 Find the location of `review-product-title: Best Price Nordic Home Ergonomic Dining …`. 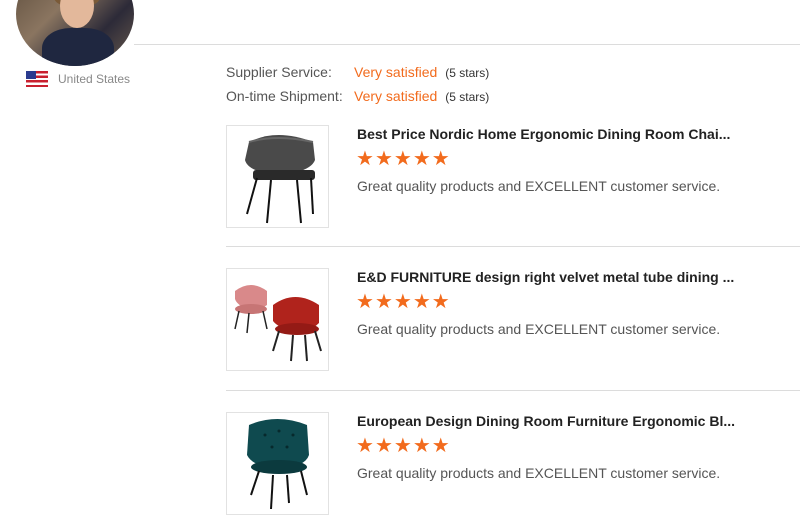

review-product-title: Best Price Nordic Home Ergonomic Dining … is located at coordinates (543, 134).